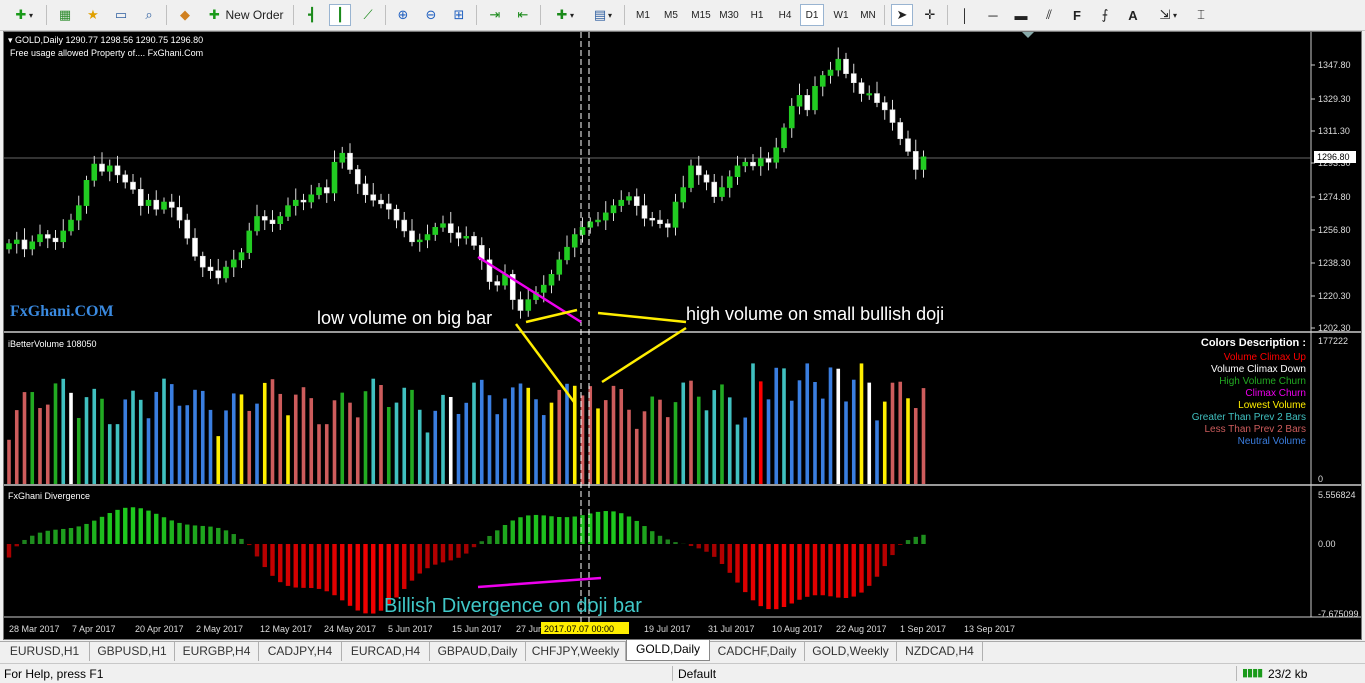  I want to click on zoom-in-icon: ⊕, so click(403, 15).